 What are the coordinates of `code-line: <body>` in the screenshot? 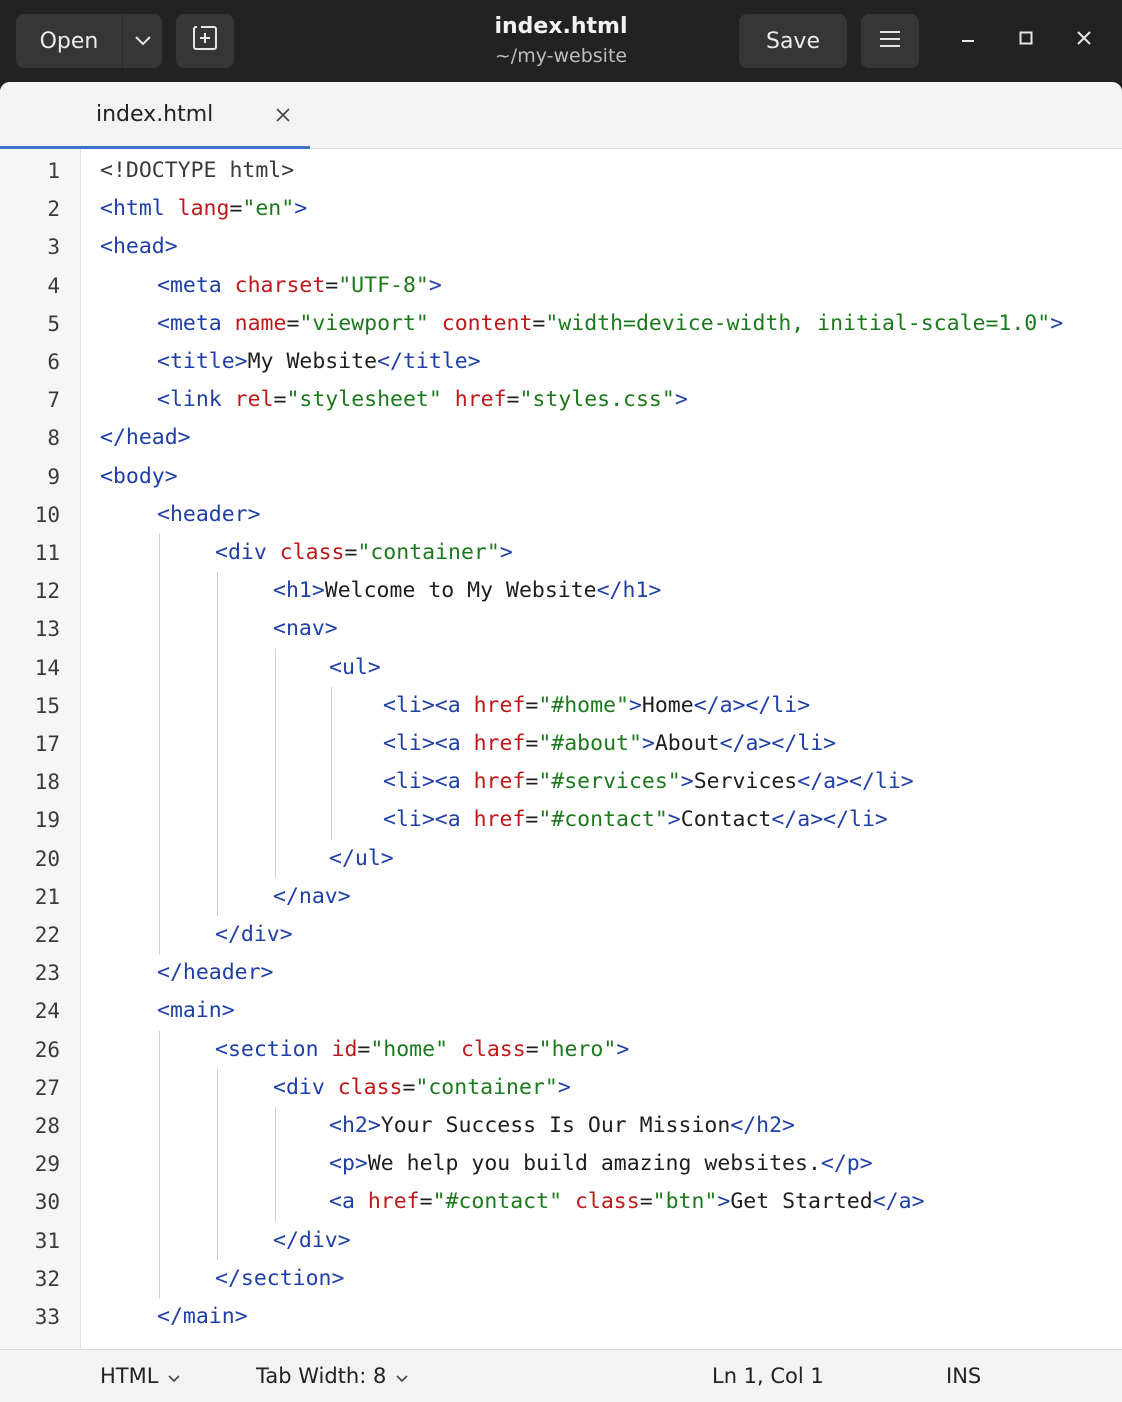 It's located at (139, 477).